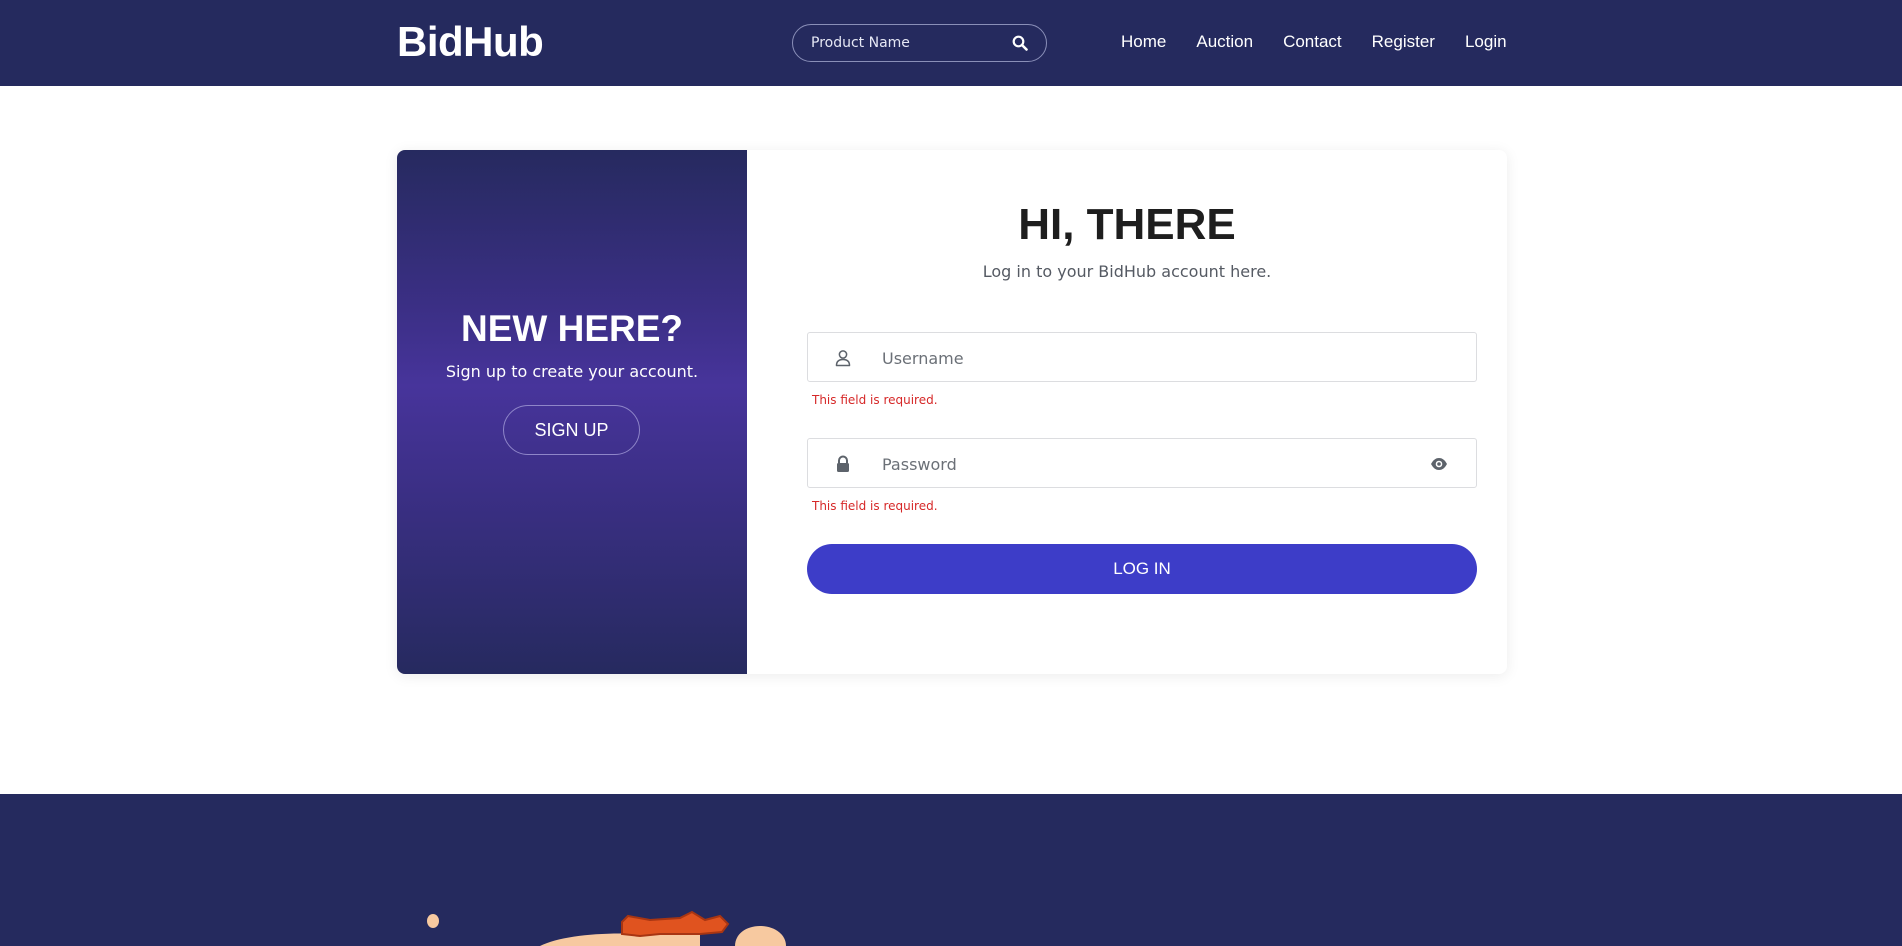  Describe the element at coordinates (1403, 42) in the screenshot. I see `nav-register: Register` at that location.